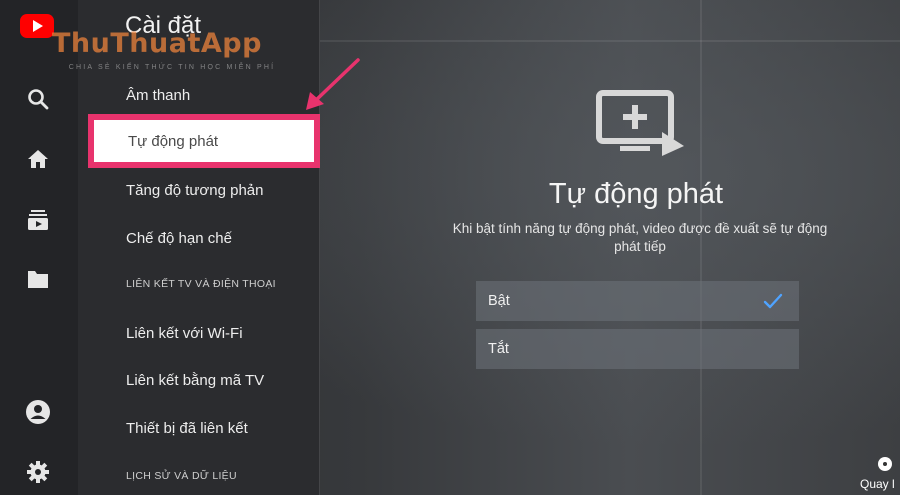 This screenshot has height=495, width=900. I want to click on menu-item-autoplay: Tự động phát, so click(204, 141).